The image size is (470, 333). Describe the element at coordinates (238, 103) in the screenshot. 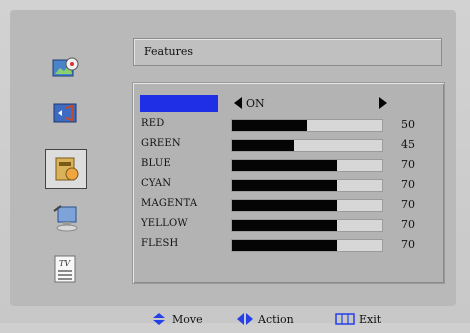

I see `left-arrow-icon` at that location.